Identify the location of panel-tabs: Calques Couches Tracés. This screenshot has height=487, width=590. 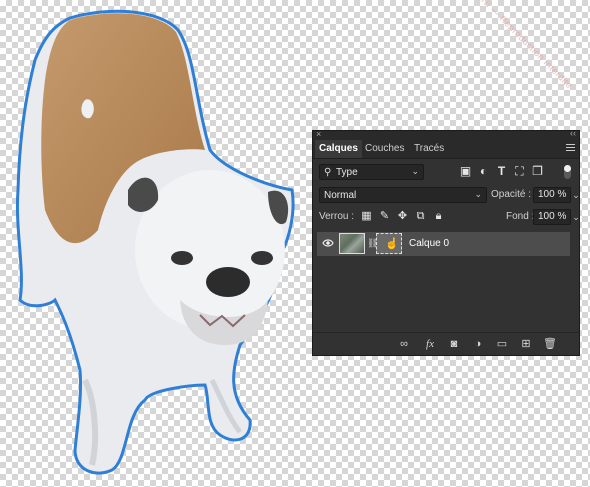
(446, 149).